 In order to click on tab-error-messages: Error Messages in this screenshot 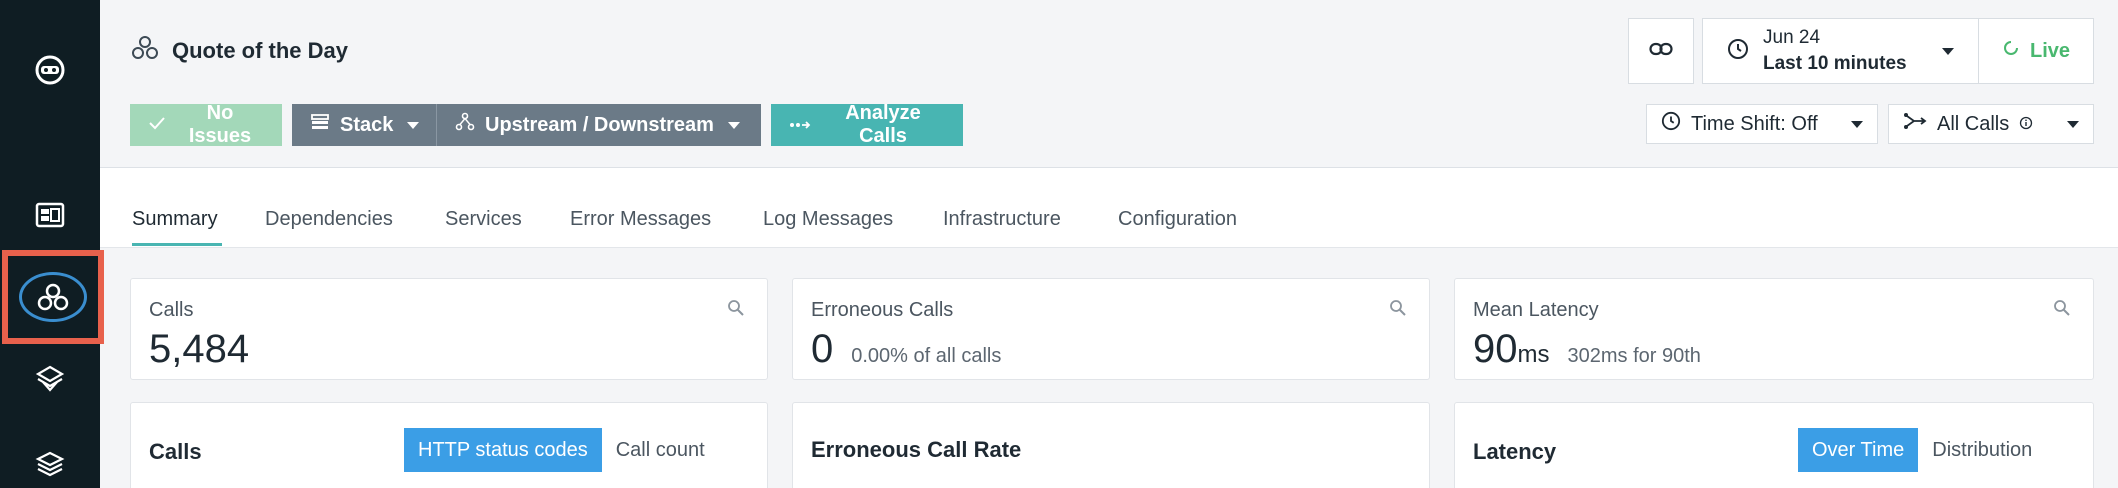, I will do `click(640, 219)`.